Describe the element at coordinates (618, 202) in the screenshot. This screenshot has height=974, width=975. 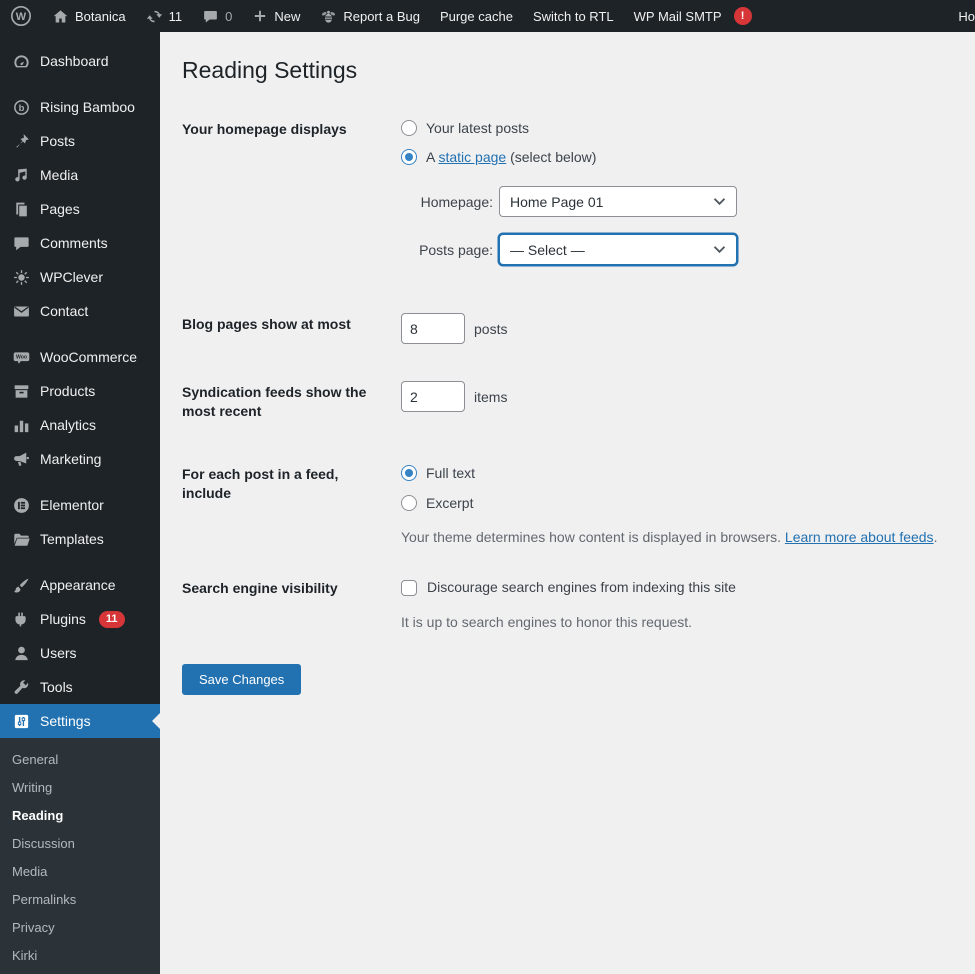
I see `homepage-select: Home Page 01` at that location.